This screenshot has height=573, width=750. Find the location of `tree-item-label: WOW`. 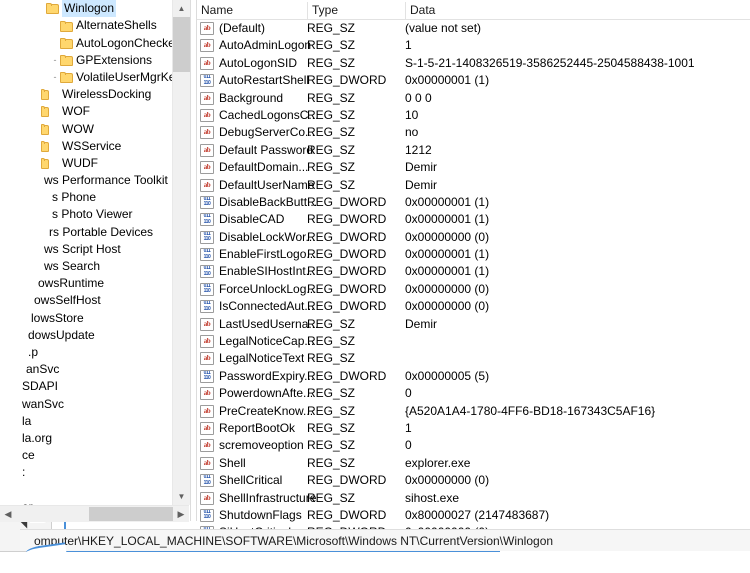

tree-item-label: WOW is located at coordinates (78, 128).